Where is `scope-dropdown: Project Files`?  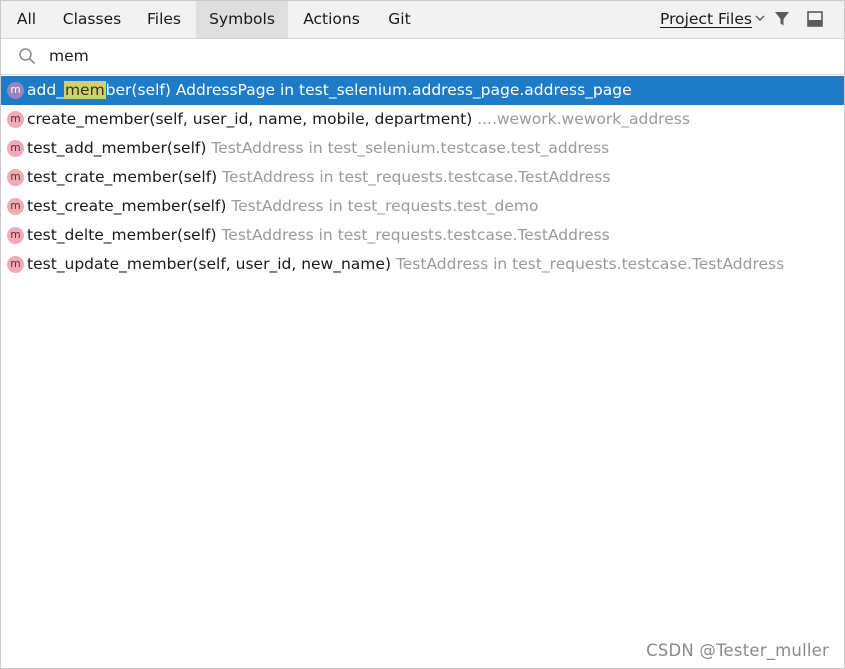
scope-dropdown: Project Files is located at coordinates (712, 19).